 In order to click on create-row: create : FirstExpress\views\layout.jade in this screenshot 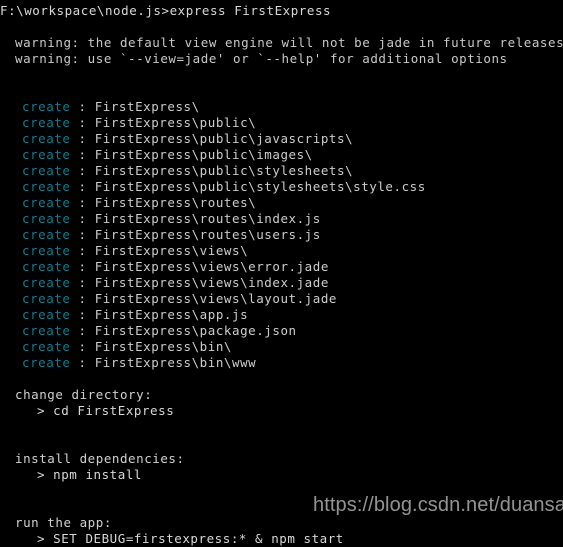, I will do `click(281, 299)`.